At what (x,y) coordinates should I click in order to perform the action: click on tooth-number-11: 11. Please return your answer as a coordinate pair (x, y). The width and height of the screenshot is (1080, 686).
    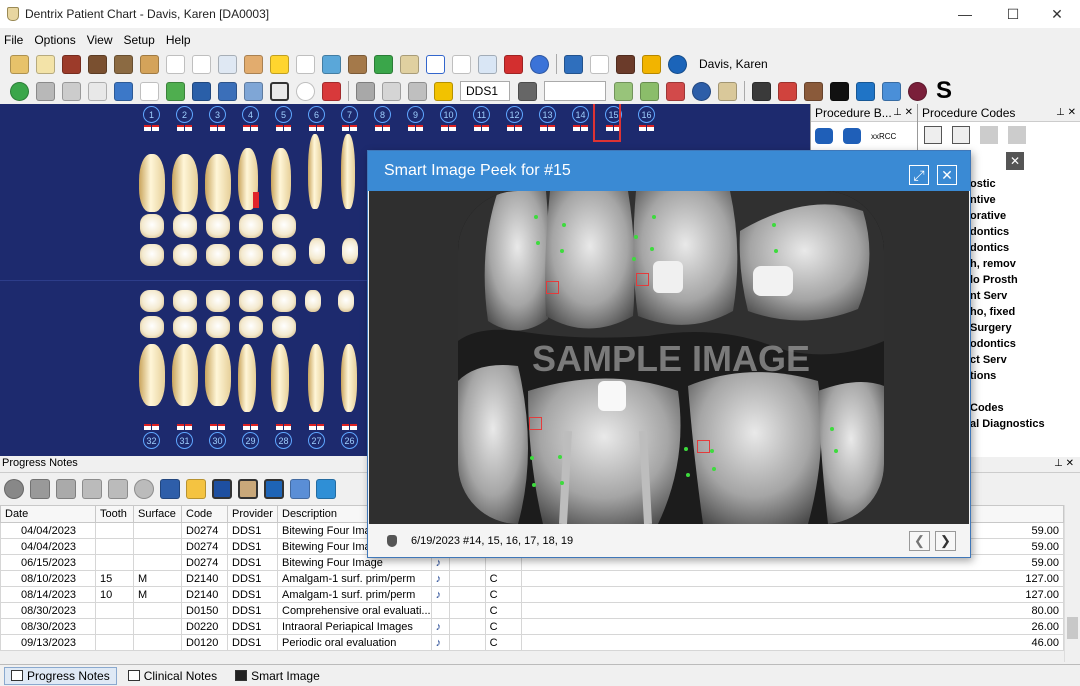
    Looking at the image, I should click on (481, 114).